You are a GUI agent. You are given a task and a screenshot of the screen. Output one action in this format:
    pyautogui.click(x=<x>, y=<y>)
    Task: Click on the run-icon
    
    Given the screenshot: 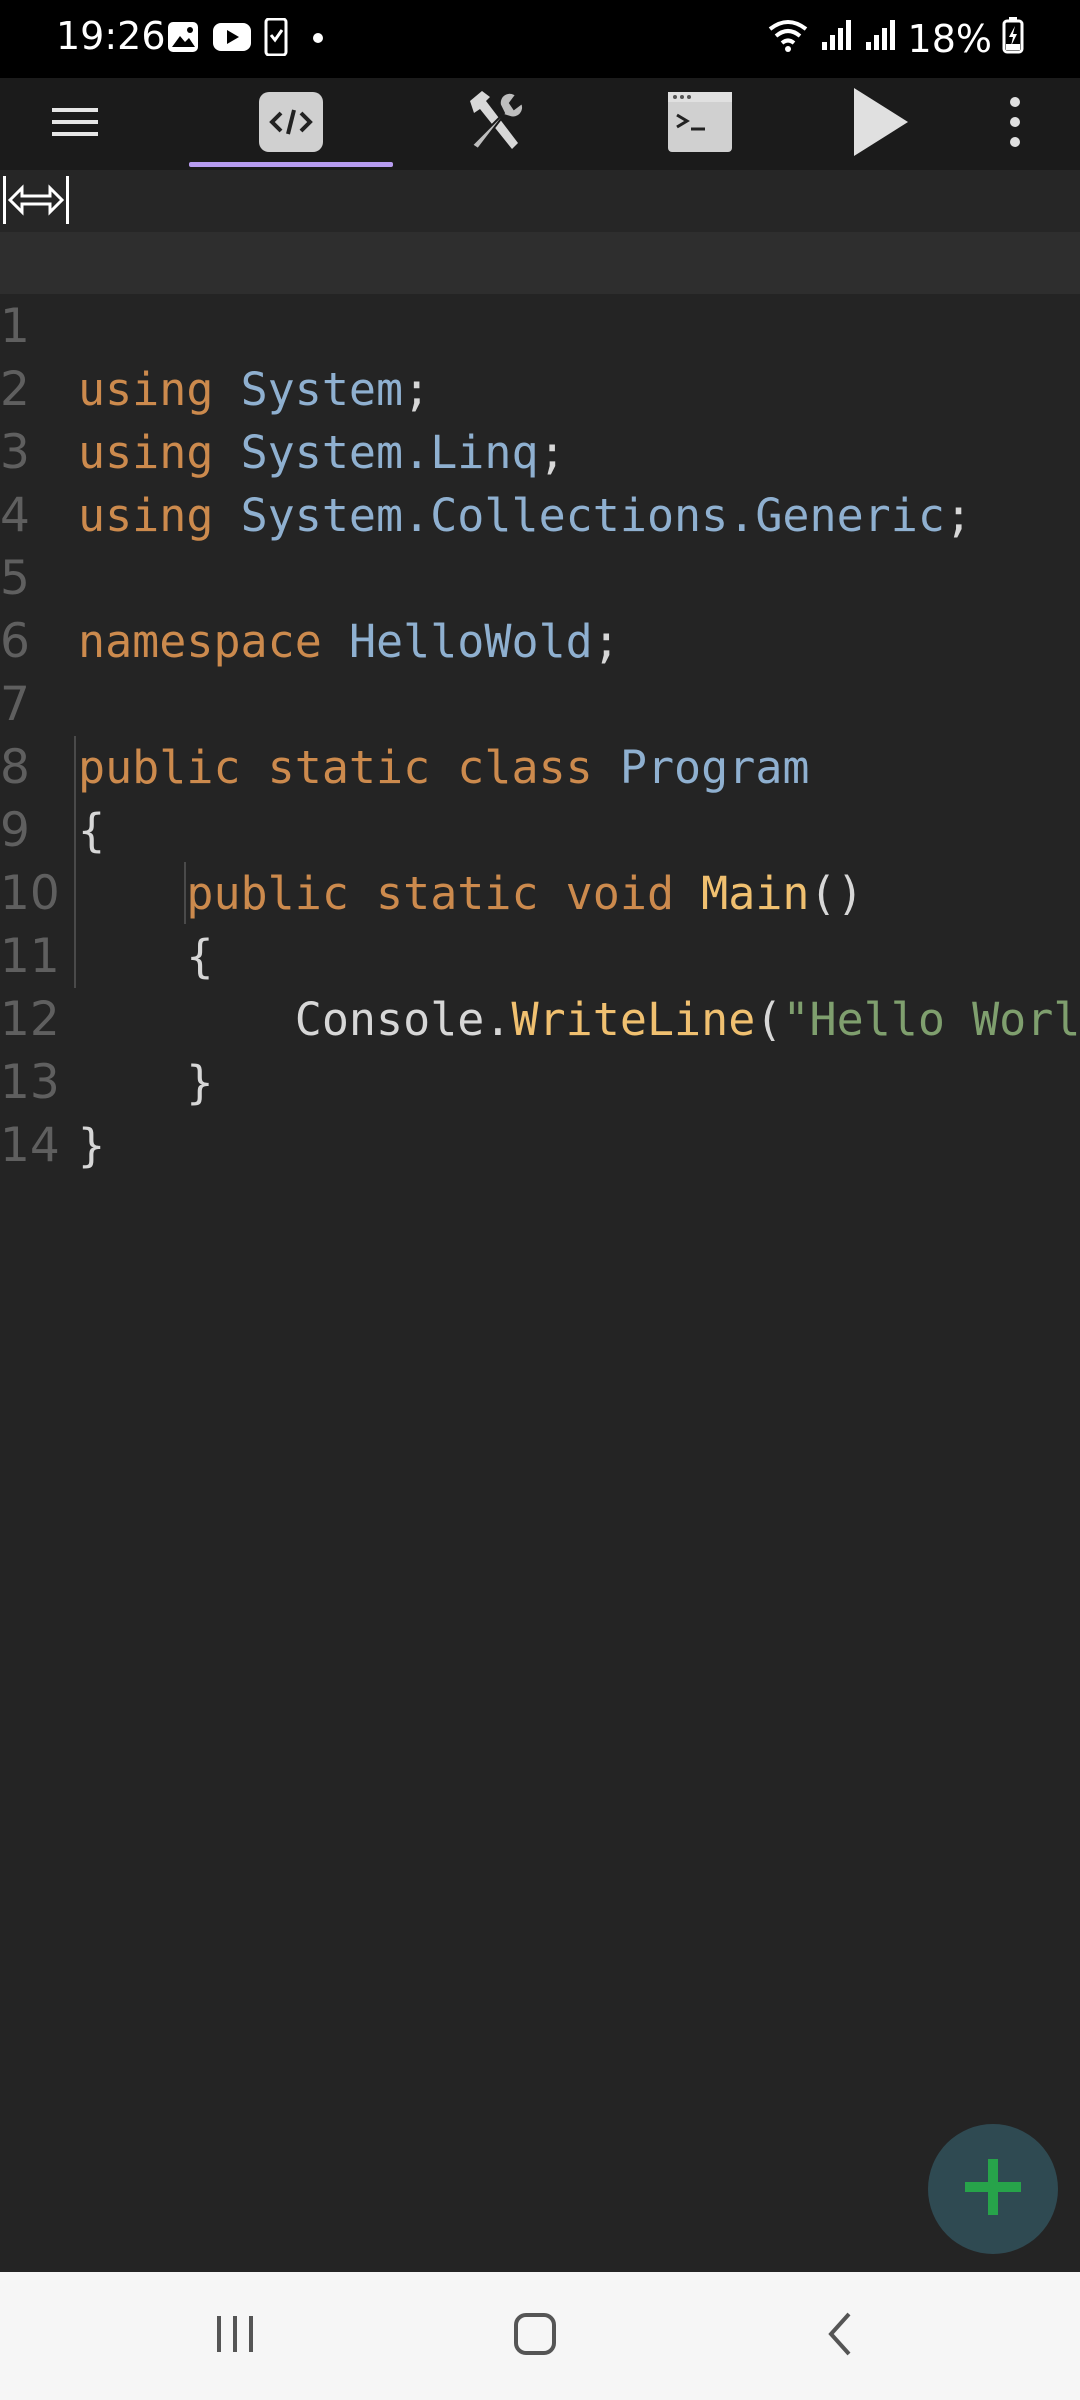 What is the action you would take?
    pyautogui.click(x=880, y=124)
    